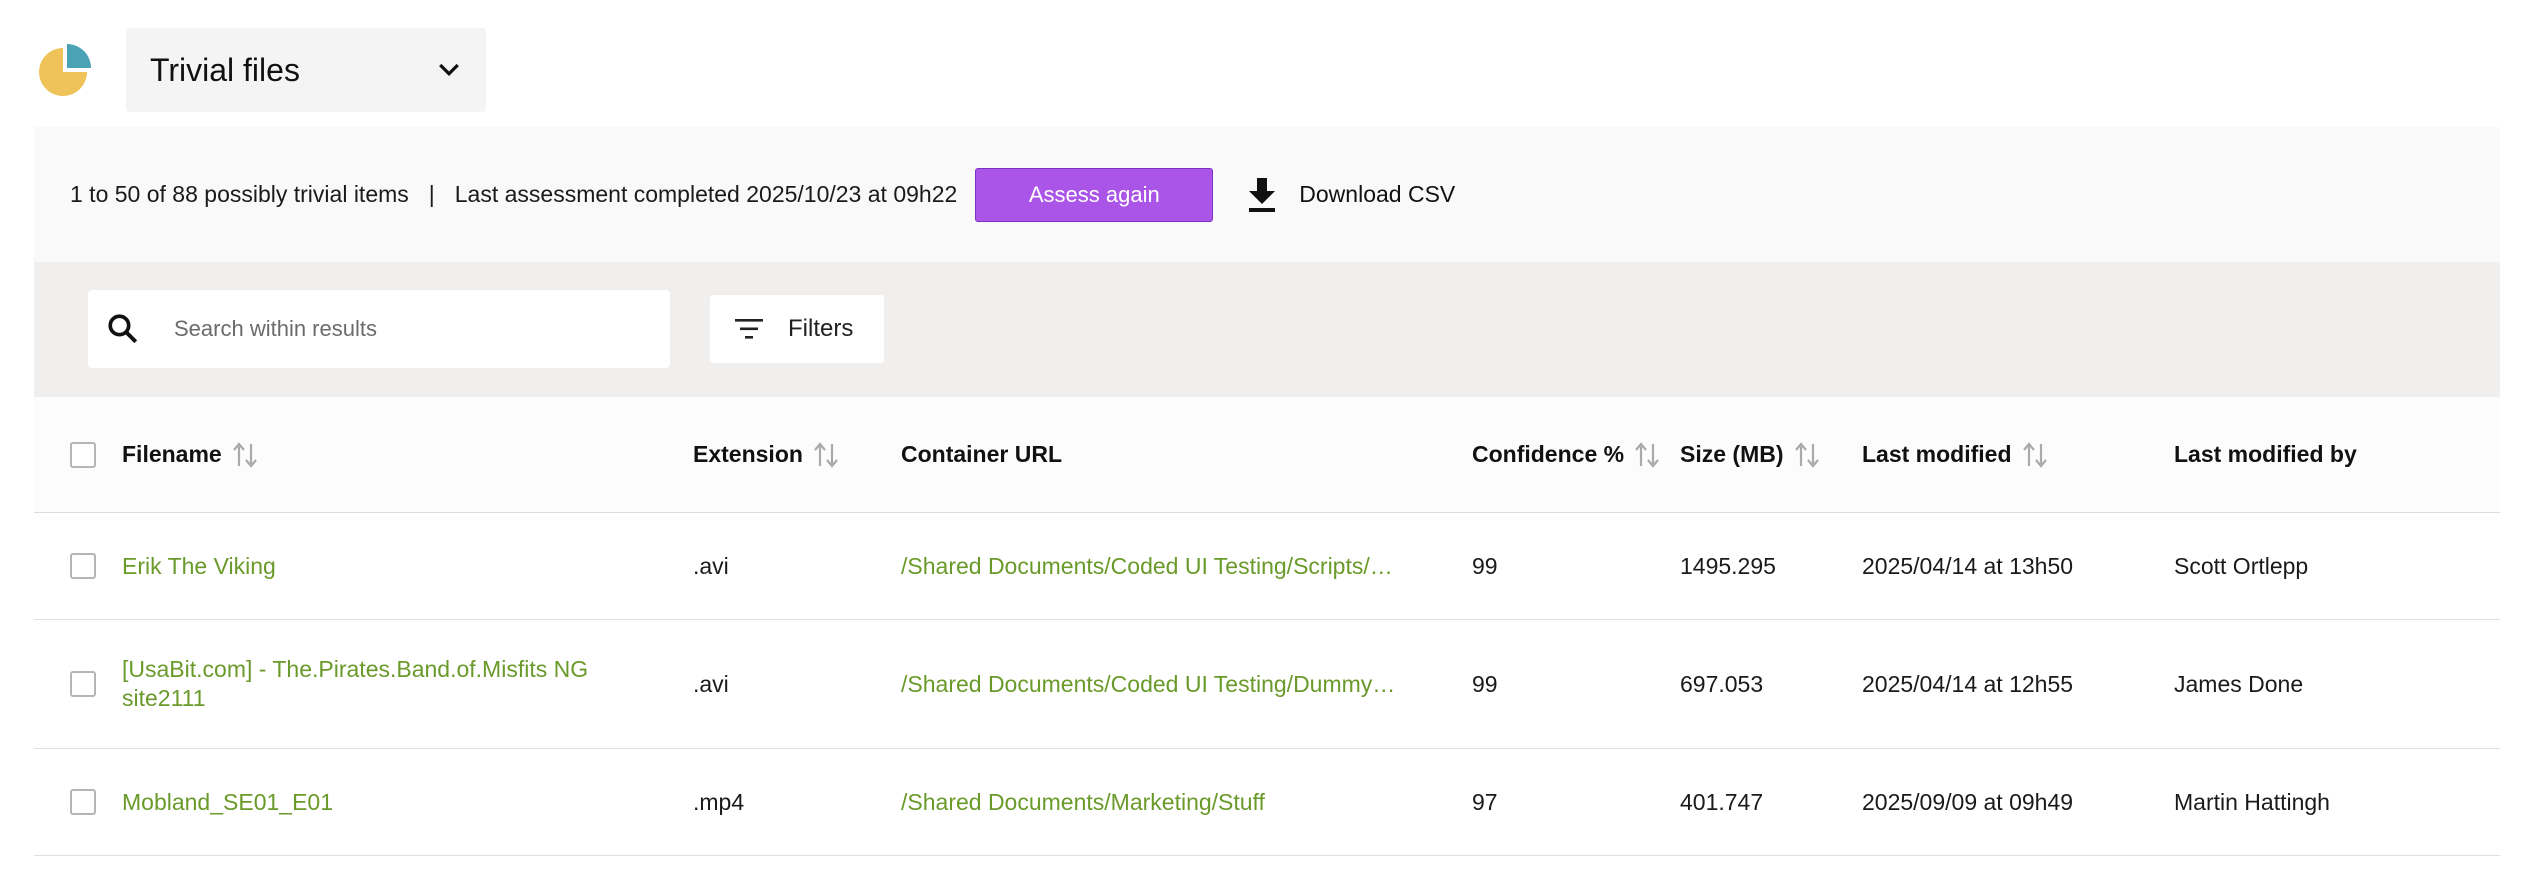 The height and width of the screenshot is (878, 2531). What do you see at coordinates (1968, 801) in the screenshot?
I see `last-modified-cell: 2025/09/09 at 09h49` at bounding box center [1968, 801].